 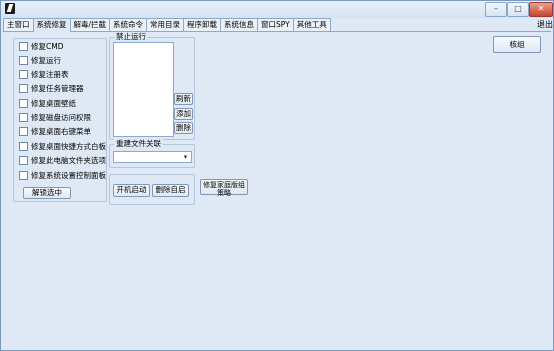 What do you see at coordinates (183, 114) in the screenshot?
I see `add-button: 添加` at bounding box center [183, 114].